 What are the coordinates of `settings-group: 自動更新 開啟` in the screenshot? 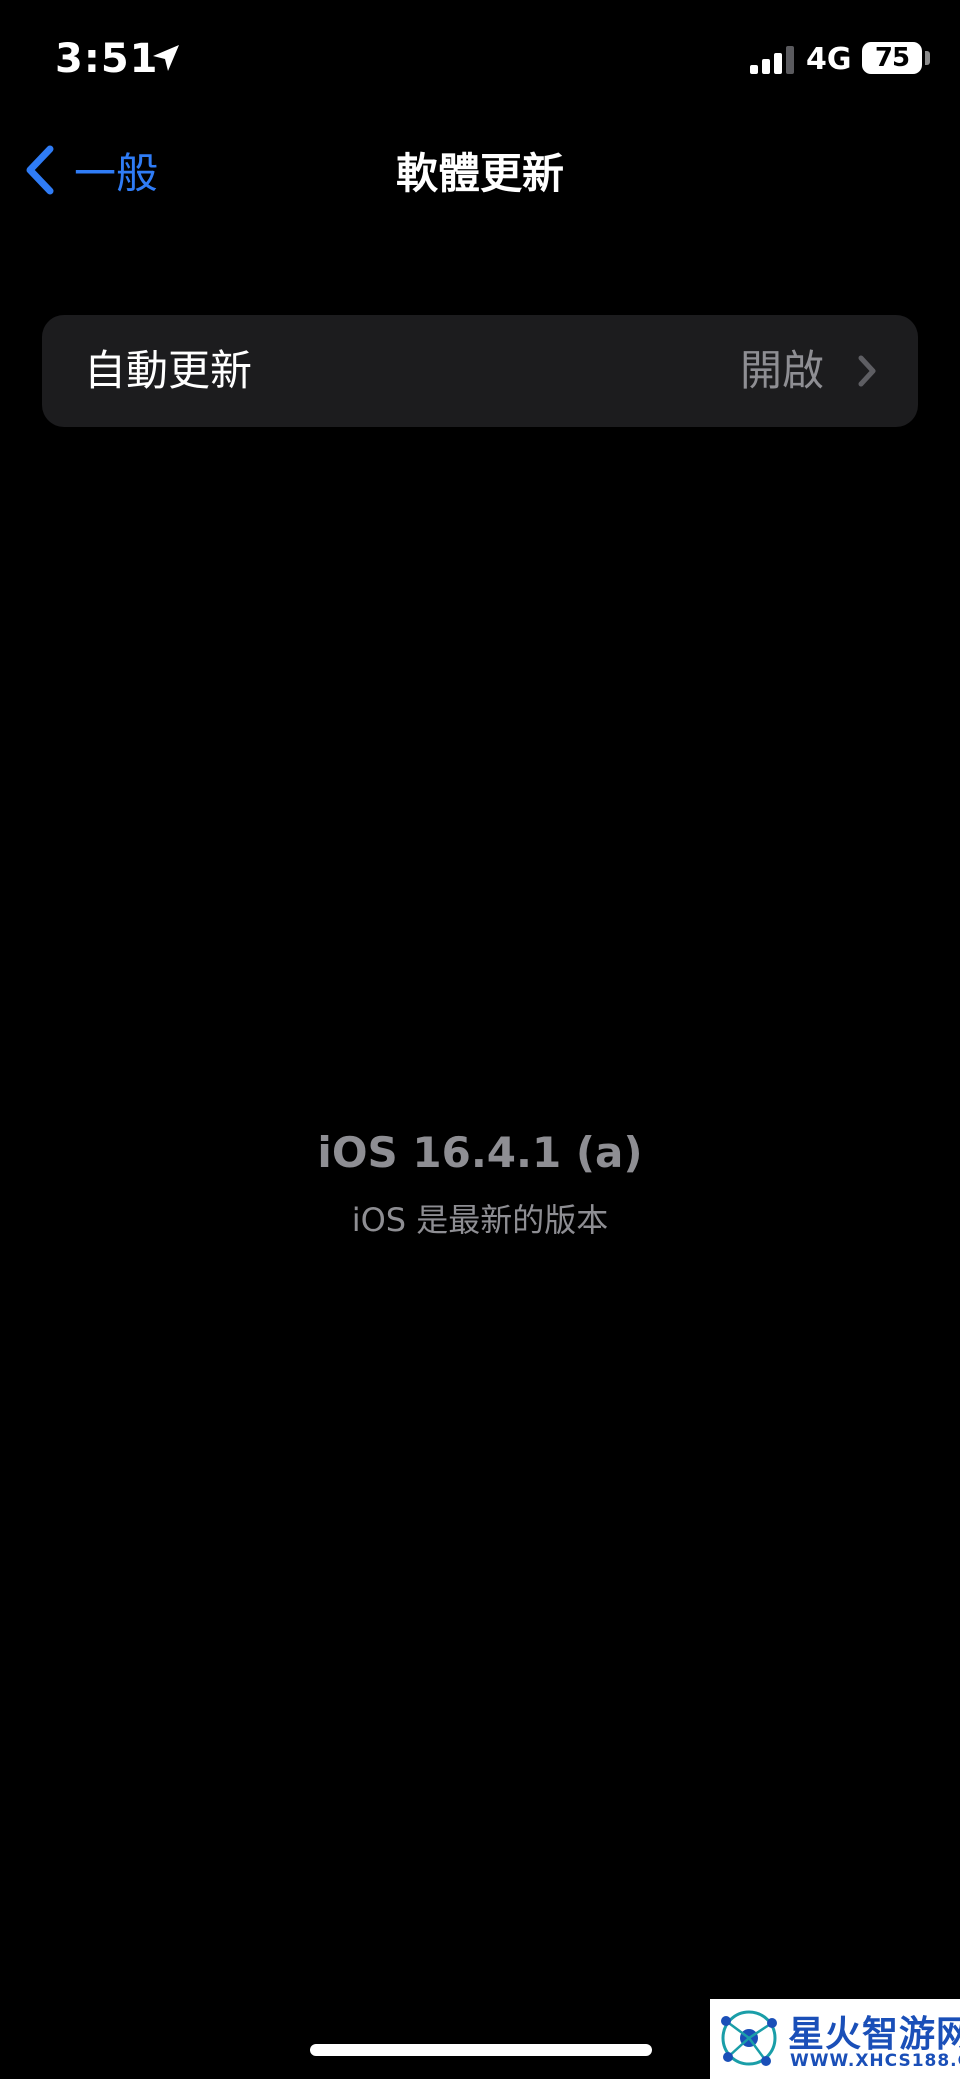 It's located at (480, 371).